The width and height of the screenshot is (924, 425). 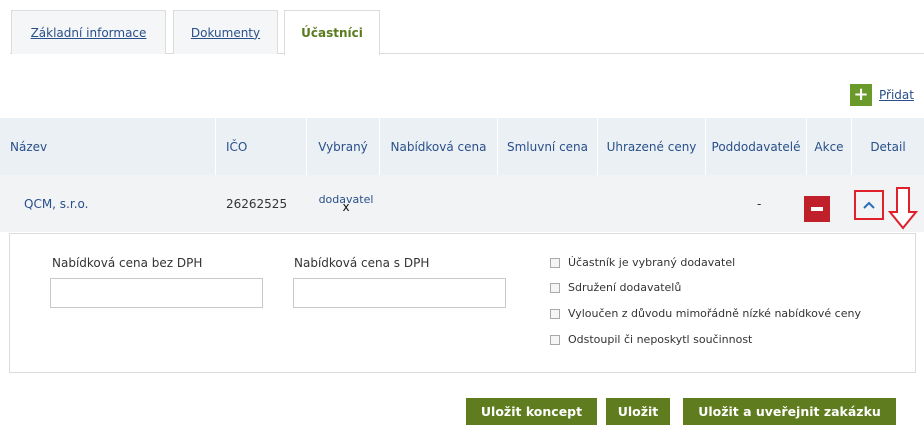 What do you see at coordinates (56, 204) in the screenshot?
I see `participant-name: QCM, s.r.o.` at bounding box center [56, 204].